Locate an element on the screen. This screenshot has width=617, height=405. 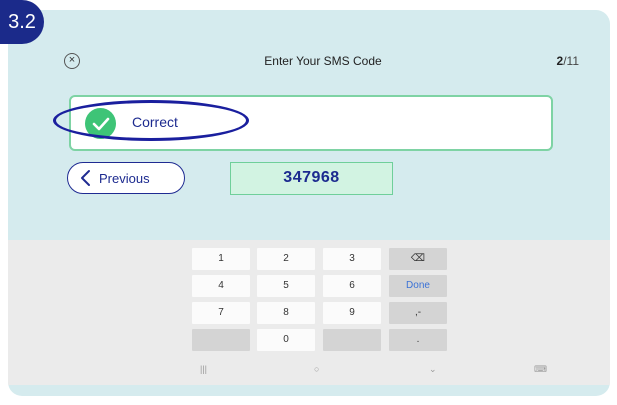
blank-key-right is located at coordinates (352, 340).